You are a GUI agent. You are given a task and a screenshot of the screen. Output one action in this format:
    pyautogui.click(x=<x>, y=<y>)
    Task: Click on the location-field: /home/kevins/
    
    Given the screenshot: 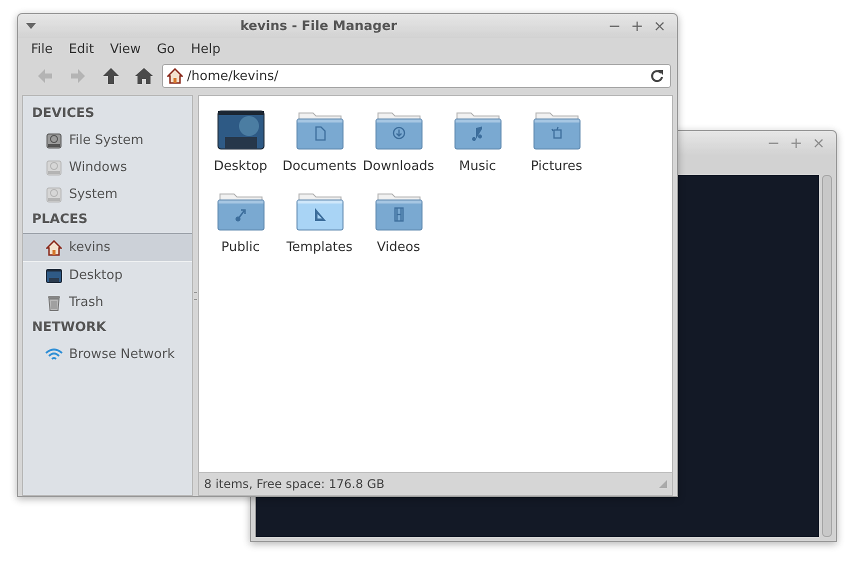 What is the action you would take?
    pyautogui.click(x=416, y=76)
    